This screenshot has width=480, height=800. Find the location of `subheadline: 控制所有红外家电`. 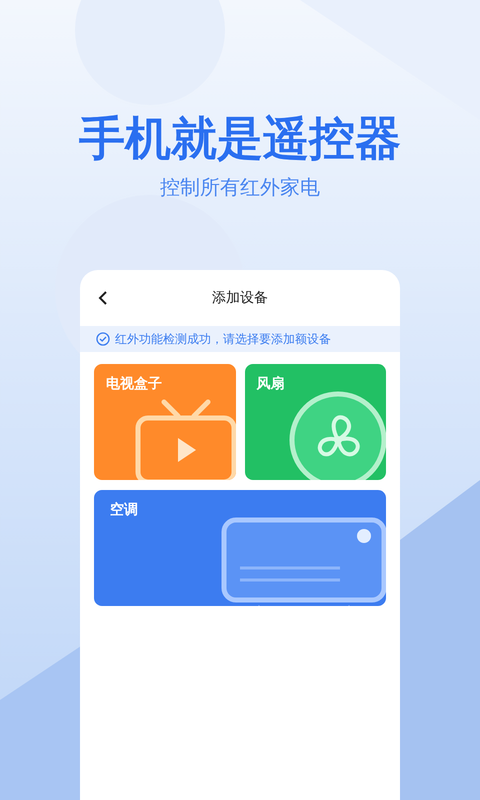

subheadline: 控制所有红外家电 is located at coordinates (240, 187).